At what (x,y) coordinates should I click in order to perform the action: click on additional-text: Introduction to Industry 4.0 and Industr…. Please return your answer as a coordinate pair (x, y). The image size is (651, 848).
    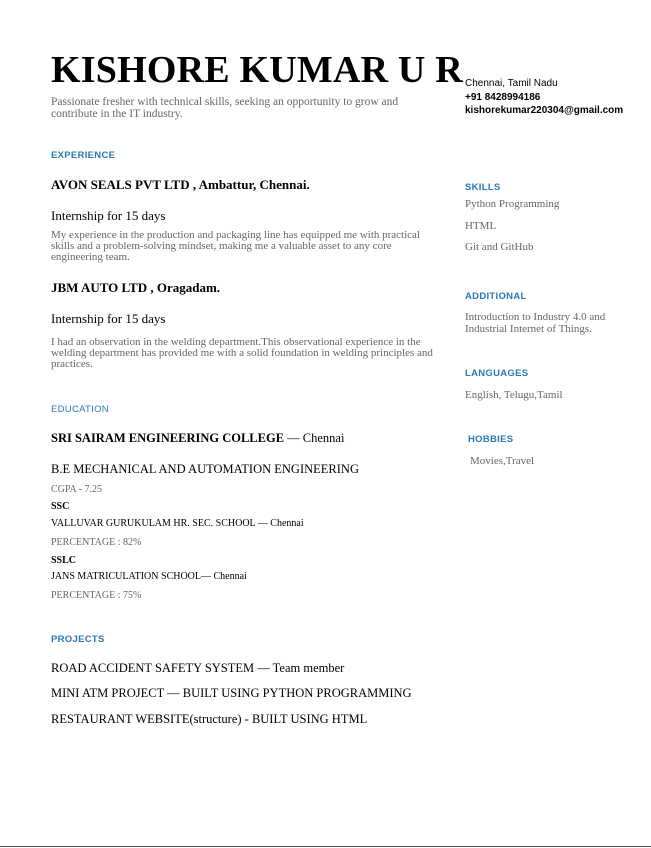
    Looking at the image, I should click on (535, 323).